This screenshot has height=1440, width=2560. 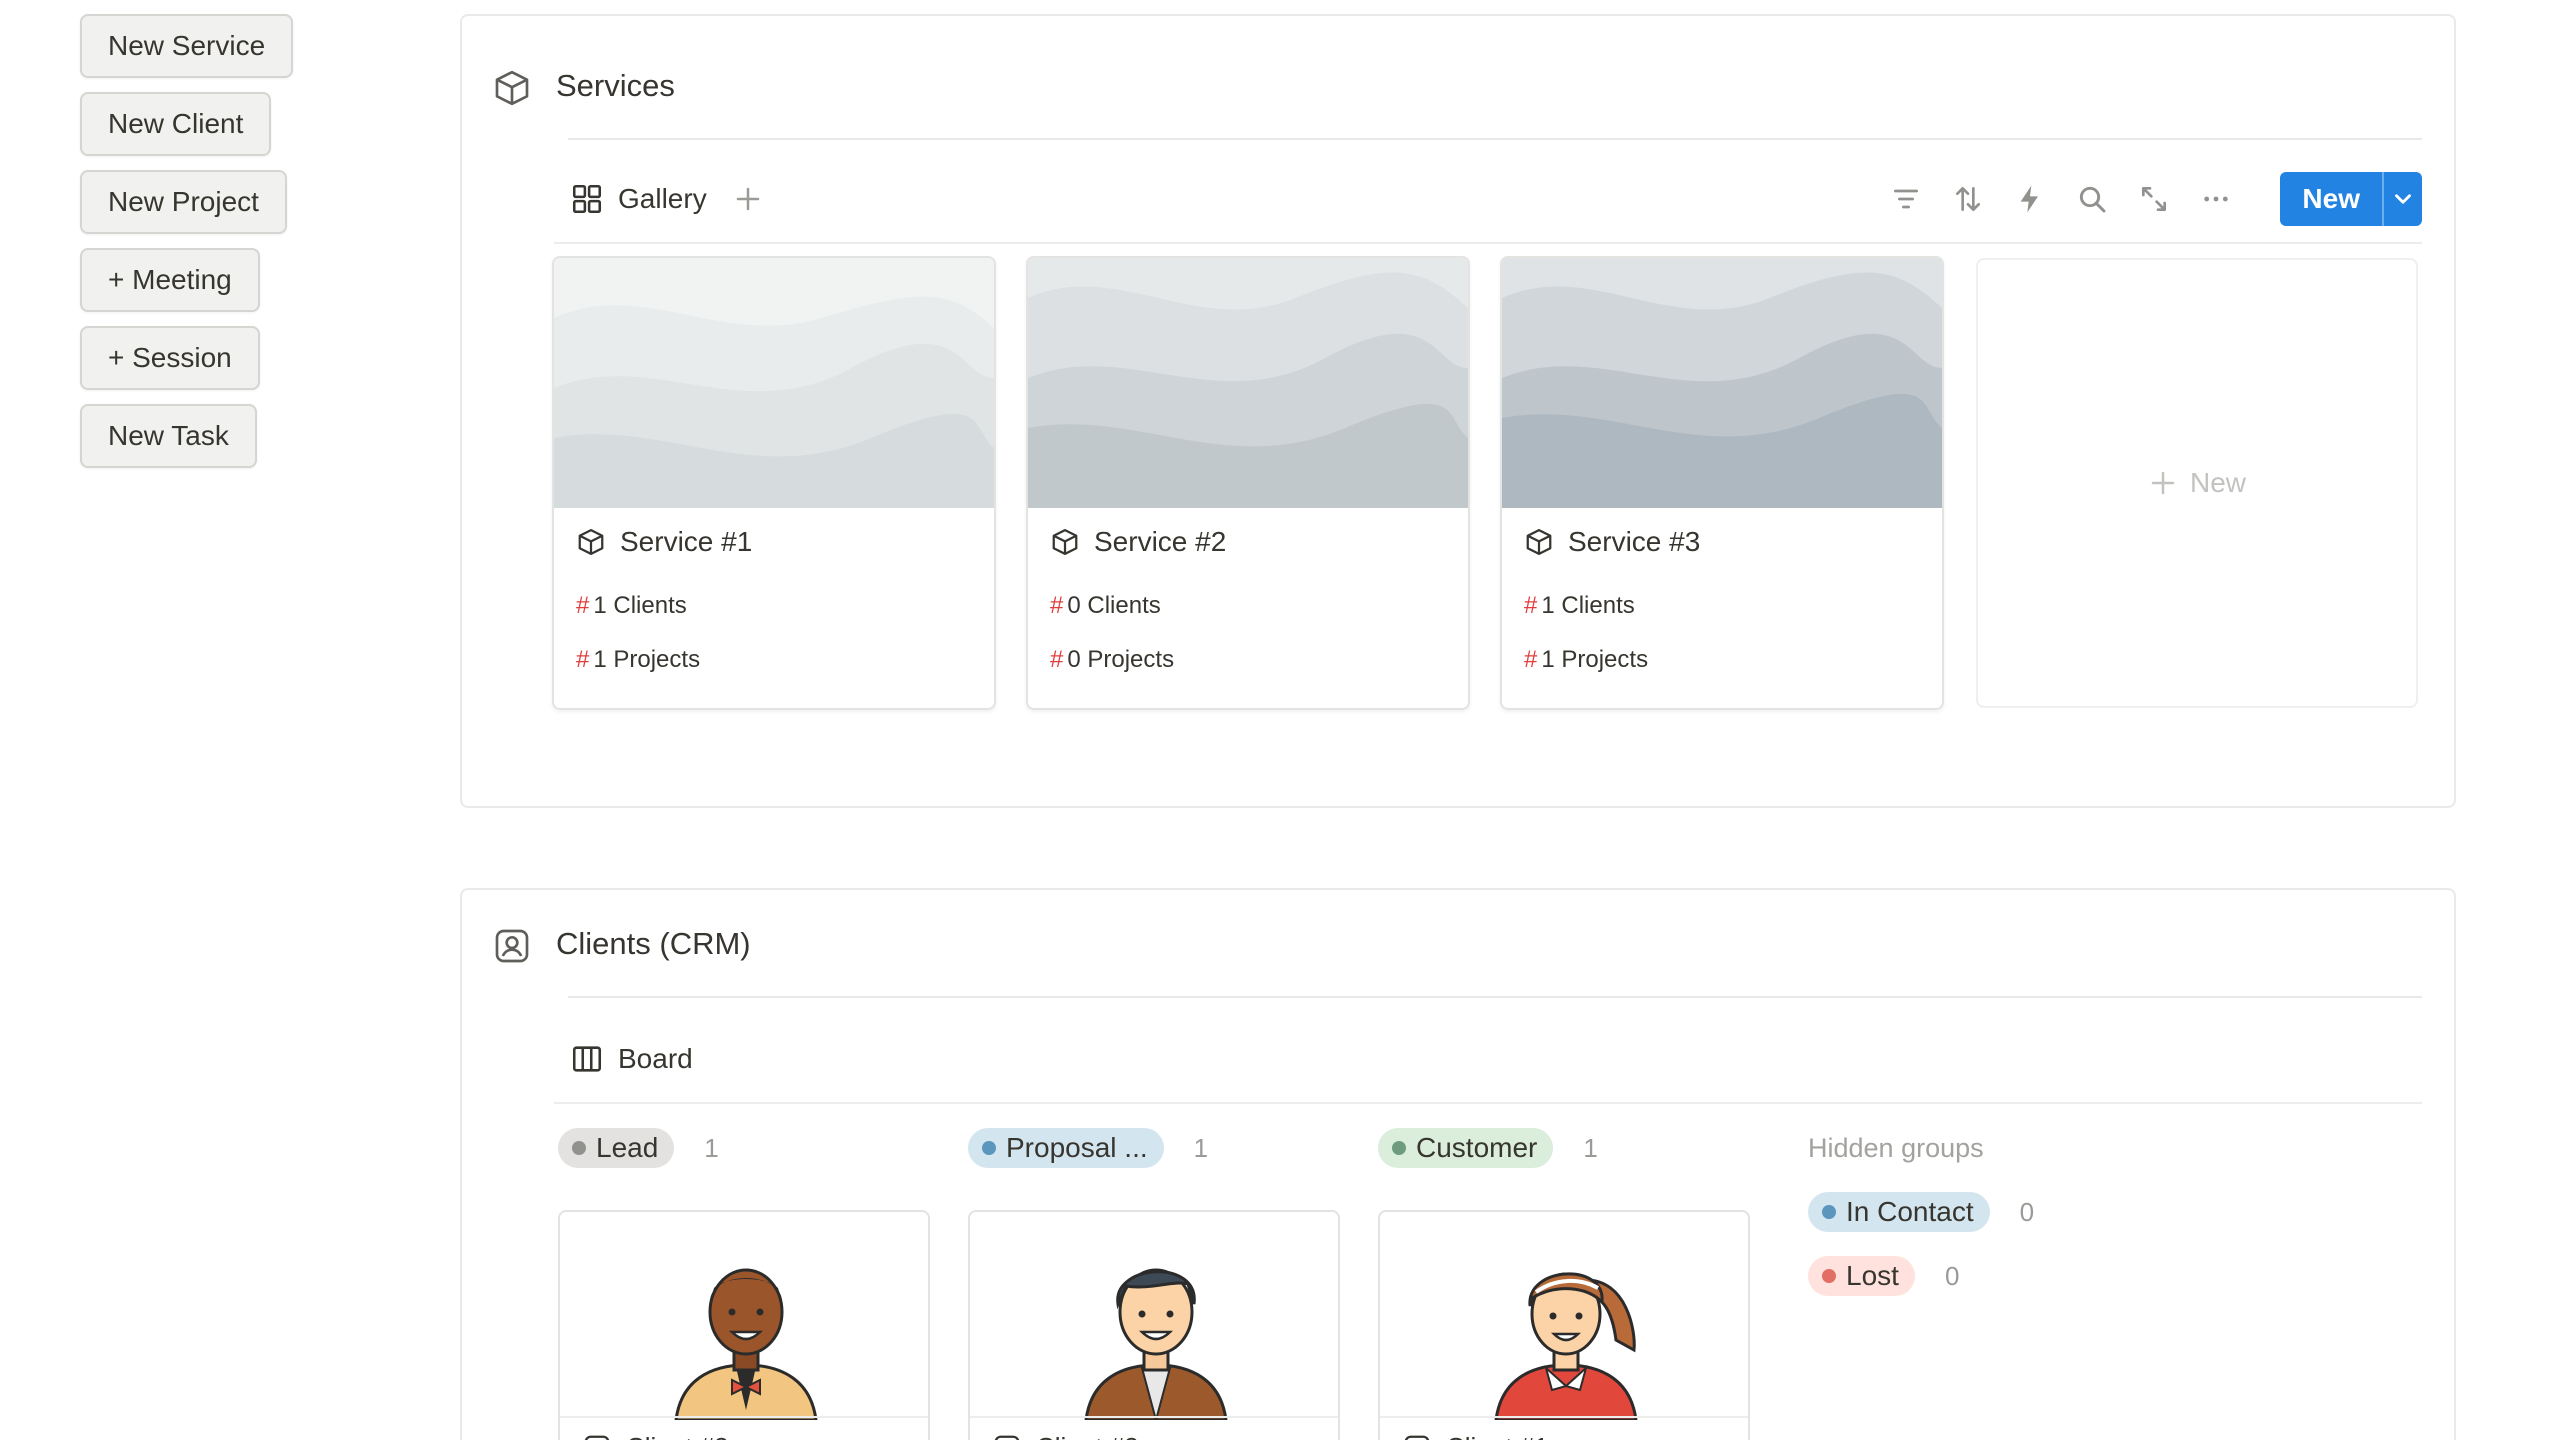 What do you see at coordinates (655, 1436) in the screenshot?
I see `card-title: Client #3` at bounding box center [655, 1436].